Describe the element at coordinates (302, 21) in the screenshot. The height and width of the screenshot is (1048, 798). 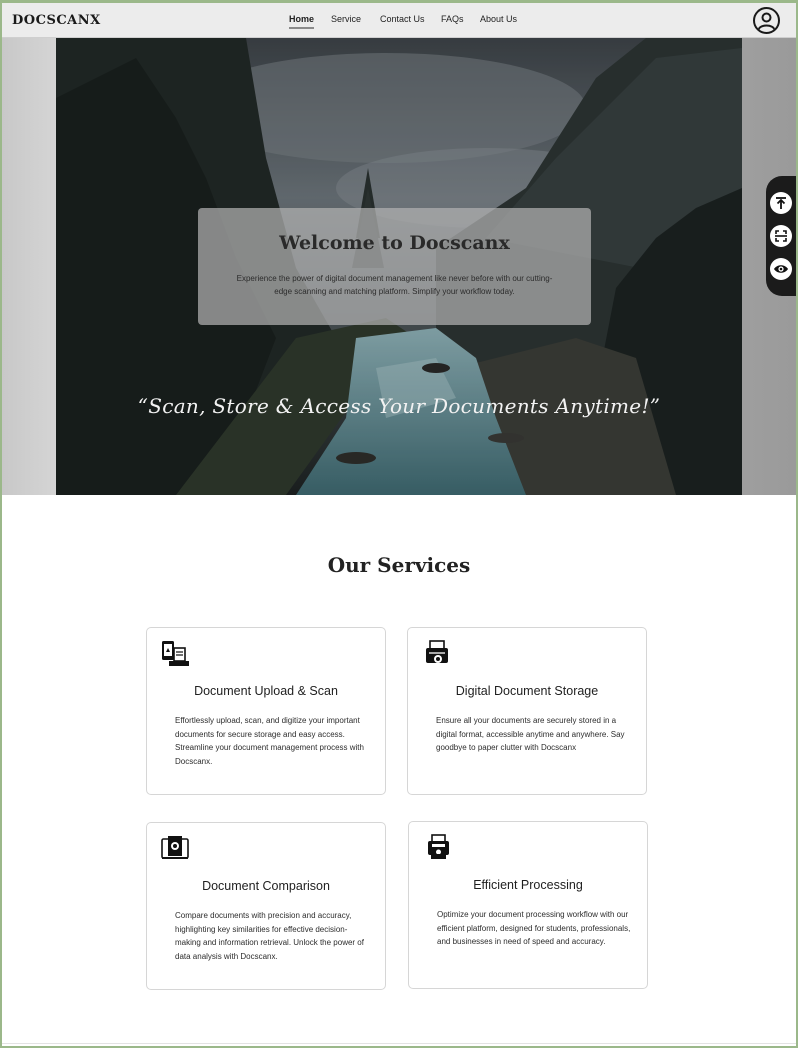
I see `nav-home: Home` at that location.